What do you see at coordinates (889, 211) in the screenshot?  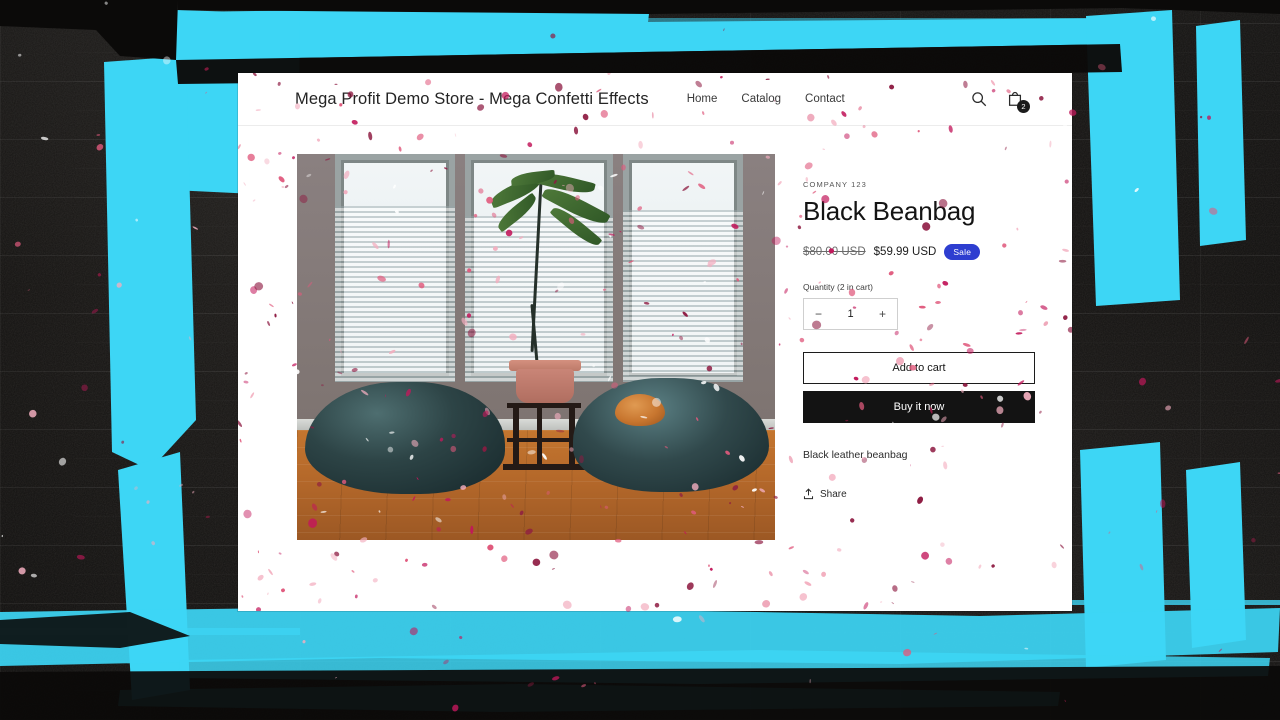 I see `product-title: Black Beanbag` at bounding box center [889, 211].